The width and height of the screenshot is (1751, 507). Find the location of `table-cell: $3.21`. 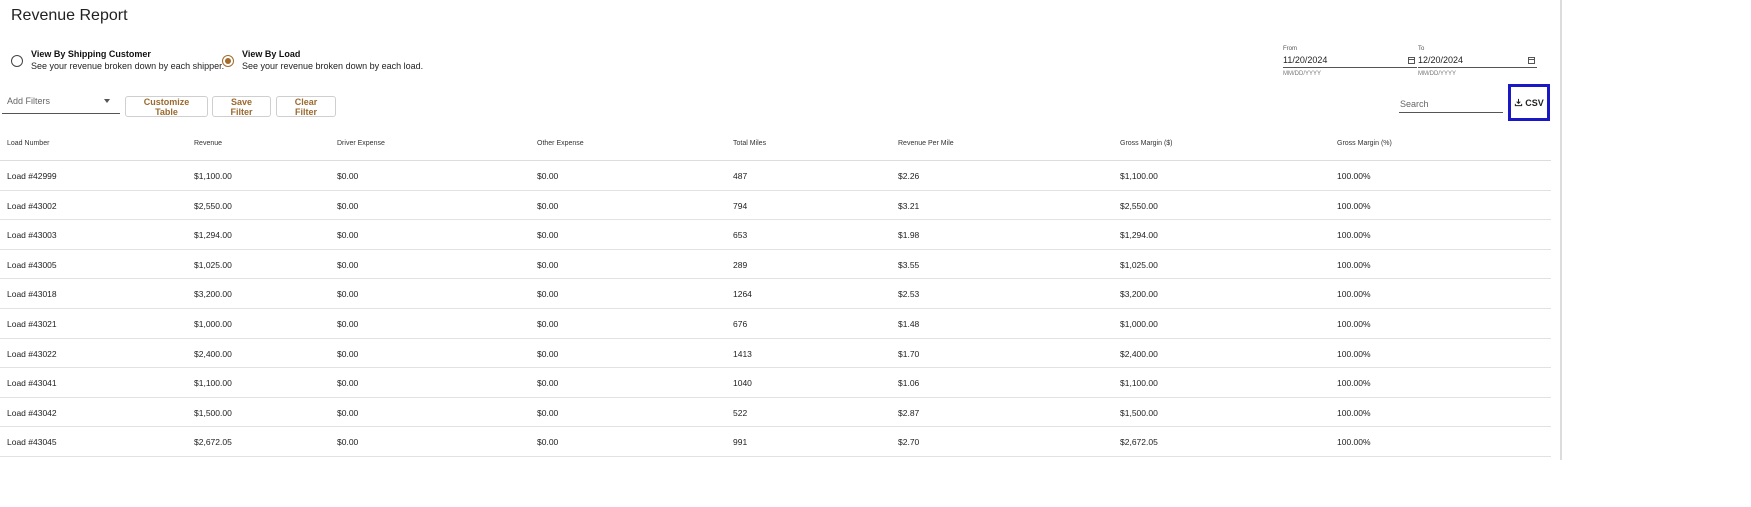

table-cell: $3.21 is located at coordinates (909, 205).